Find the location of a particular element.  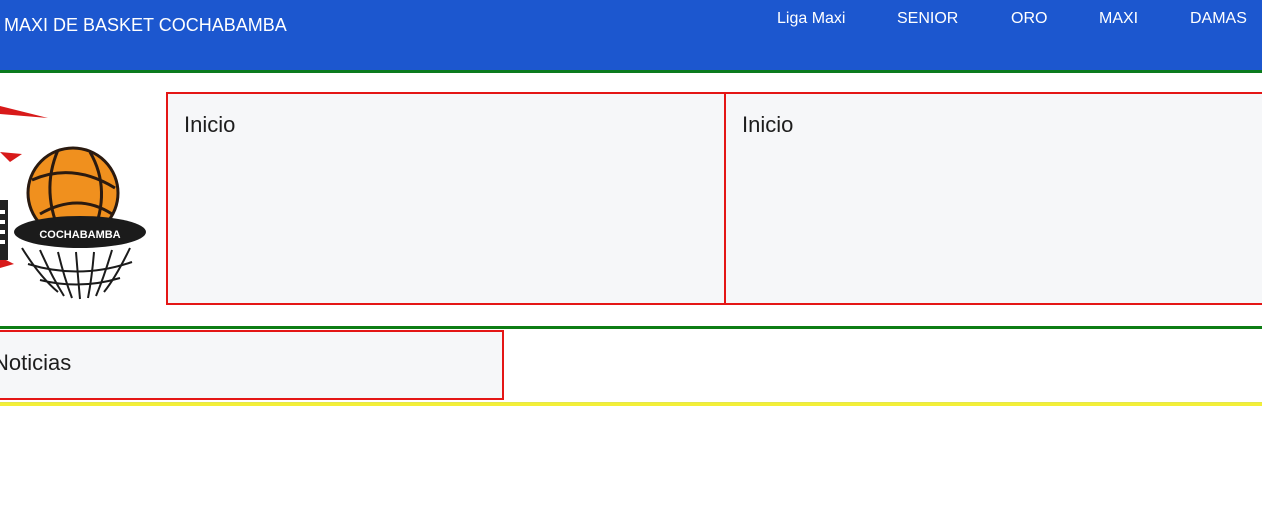

nav-link-liga-maxi: Liga Maxi is located at coordinates (811, 19).